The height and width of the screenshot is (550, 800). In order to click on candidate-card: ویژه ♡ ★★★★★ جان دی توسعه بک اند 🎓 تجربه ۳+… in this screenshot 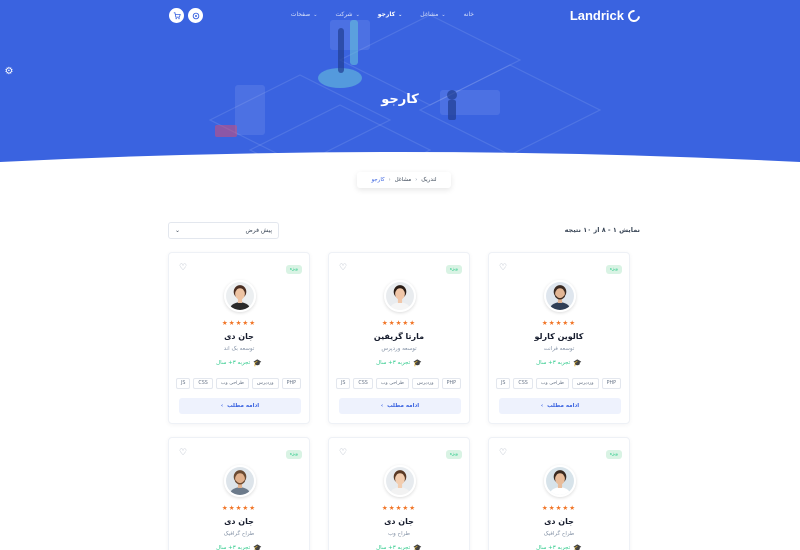, I will do `click(239, 338)`.